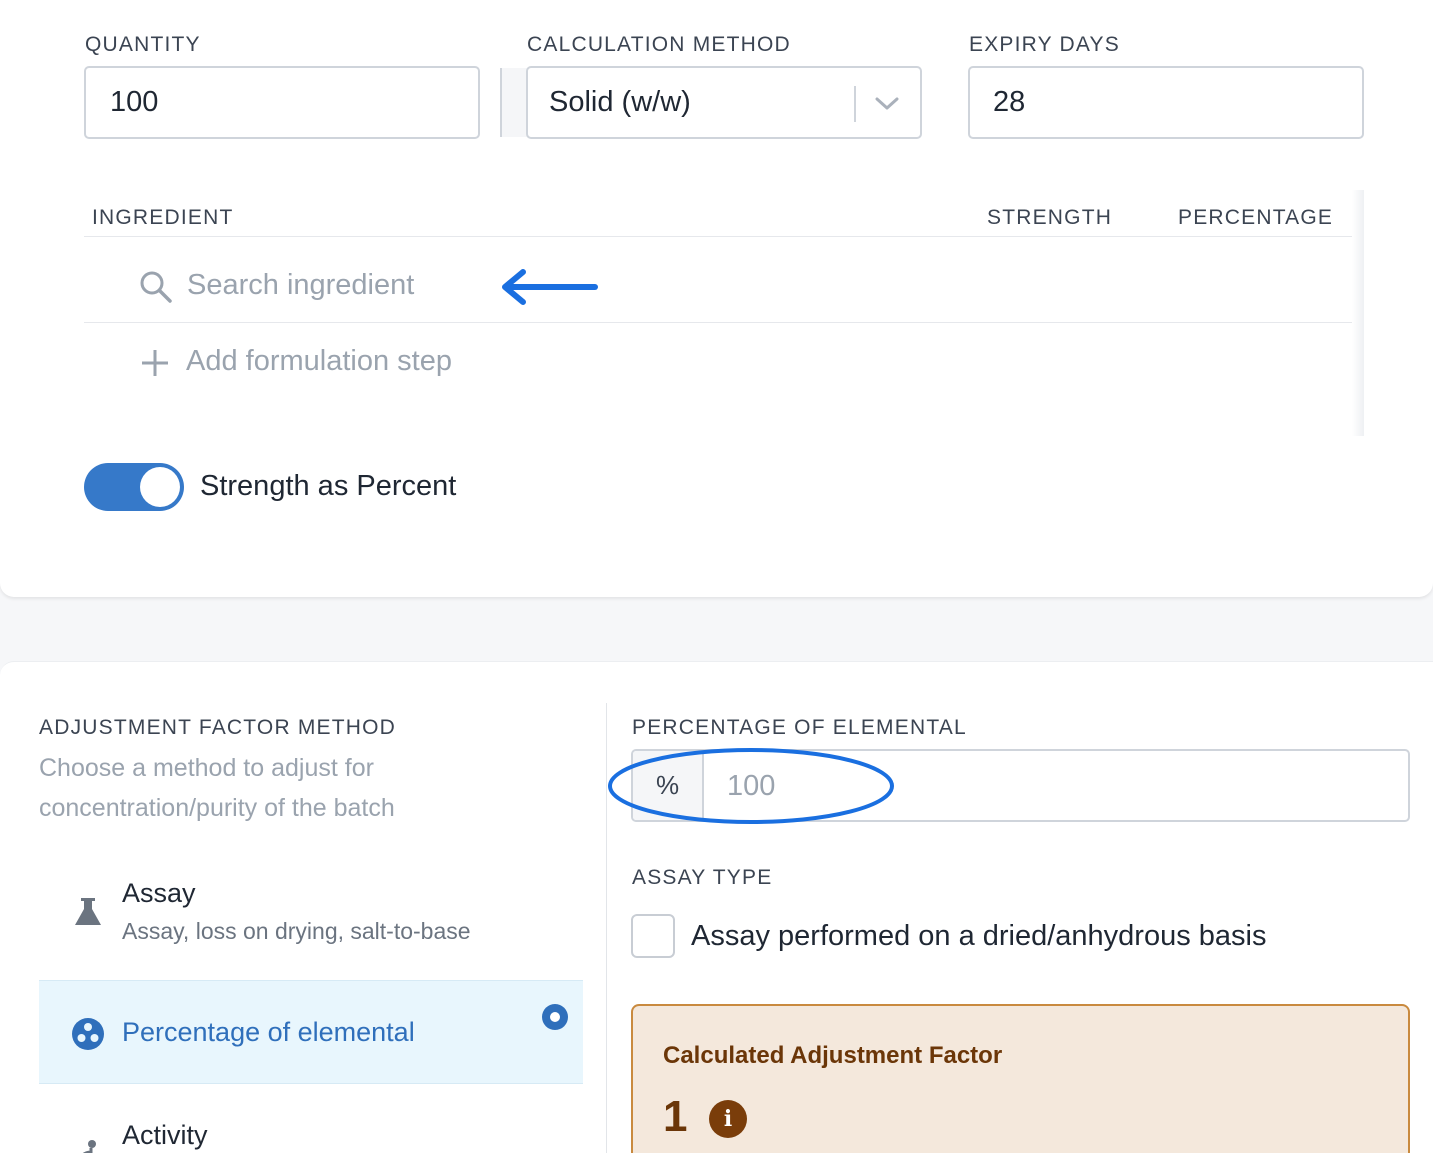 This screenshot has width=1433, height=1153. Describe the element at coordinates (296, 931) in the screenshot. I see `method-assay-desc: Assay, loss on drying, salt-to-base` at that location.